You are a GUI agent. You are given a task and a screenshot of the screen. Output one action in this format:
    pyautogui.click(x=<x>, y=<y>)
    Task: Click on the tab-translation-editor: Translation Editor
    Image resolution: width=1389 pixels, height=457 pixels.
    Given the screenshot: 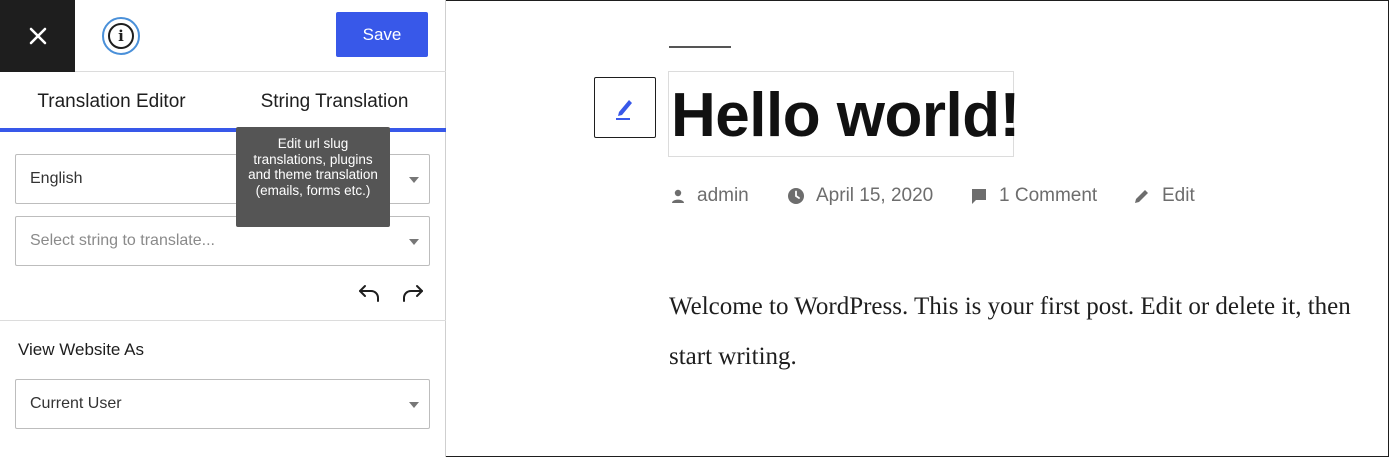 What is the action you would take?
    pyautogui.click(x=111, y=102)
    